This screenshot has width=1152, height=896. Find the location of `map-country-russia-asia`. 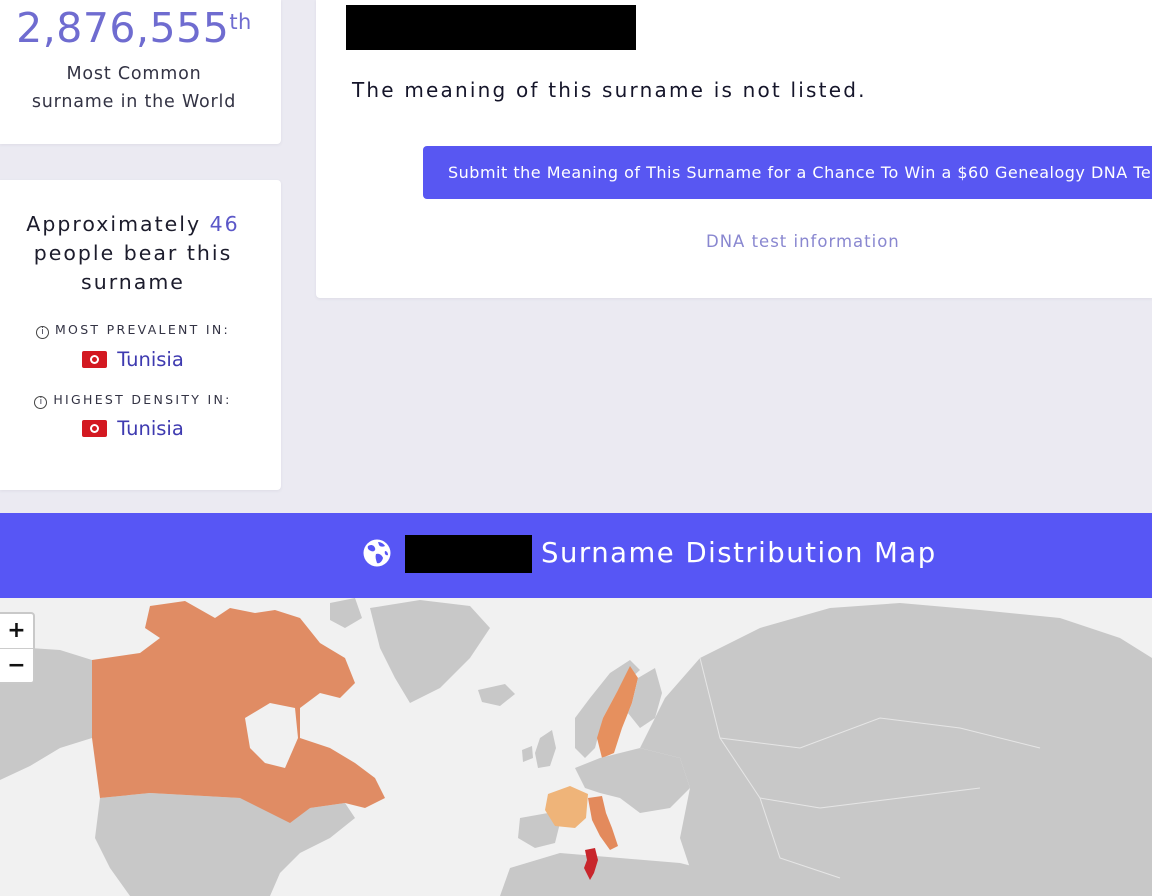

map-country-russia-asia is located at coordinates (896, 749).